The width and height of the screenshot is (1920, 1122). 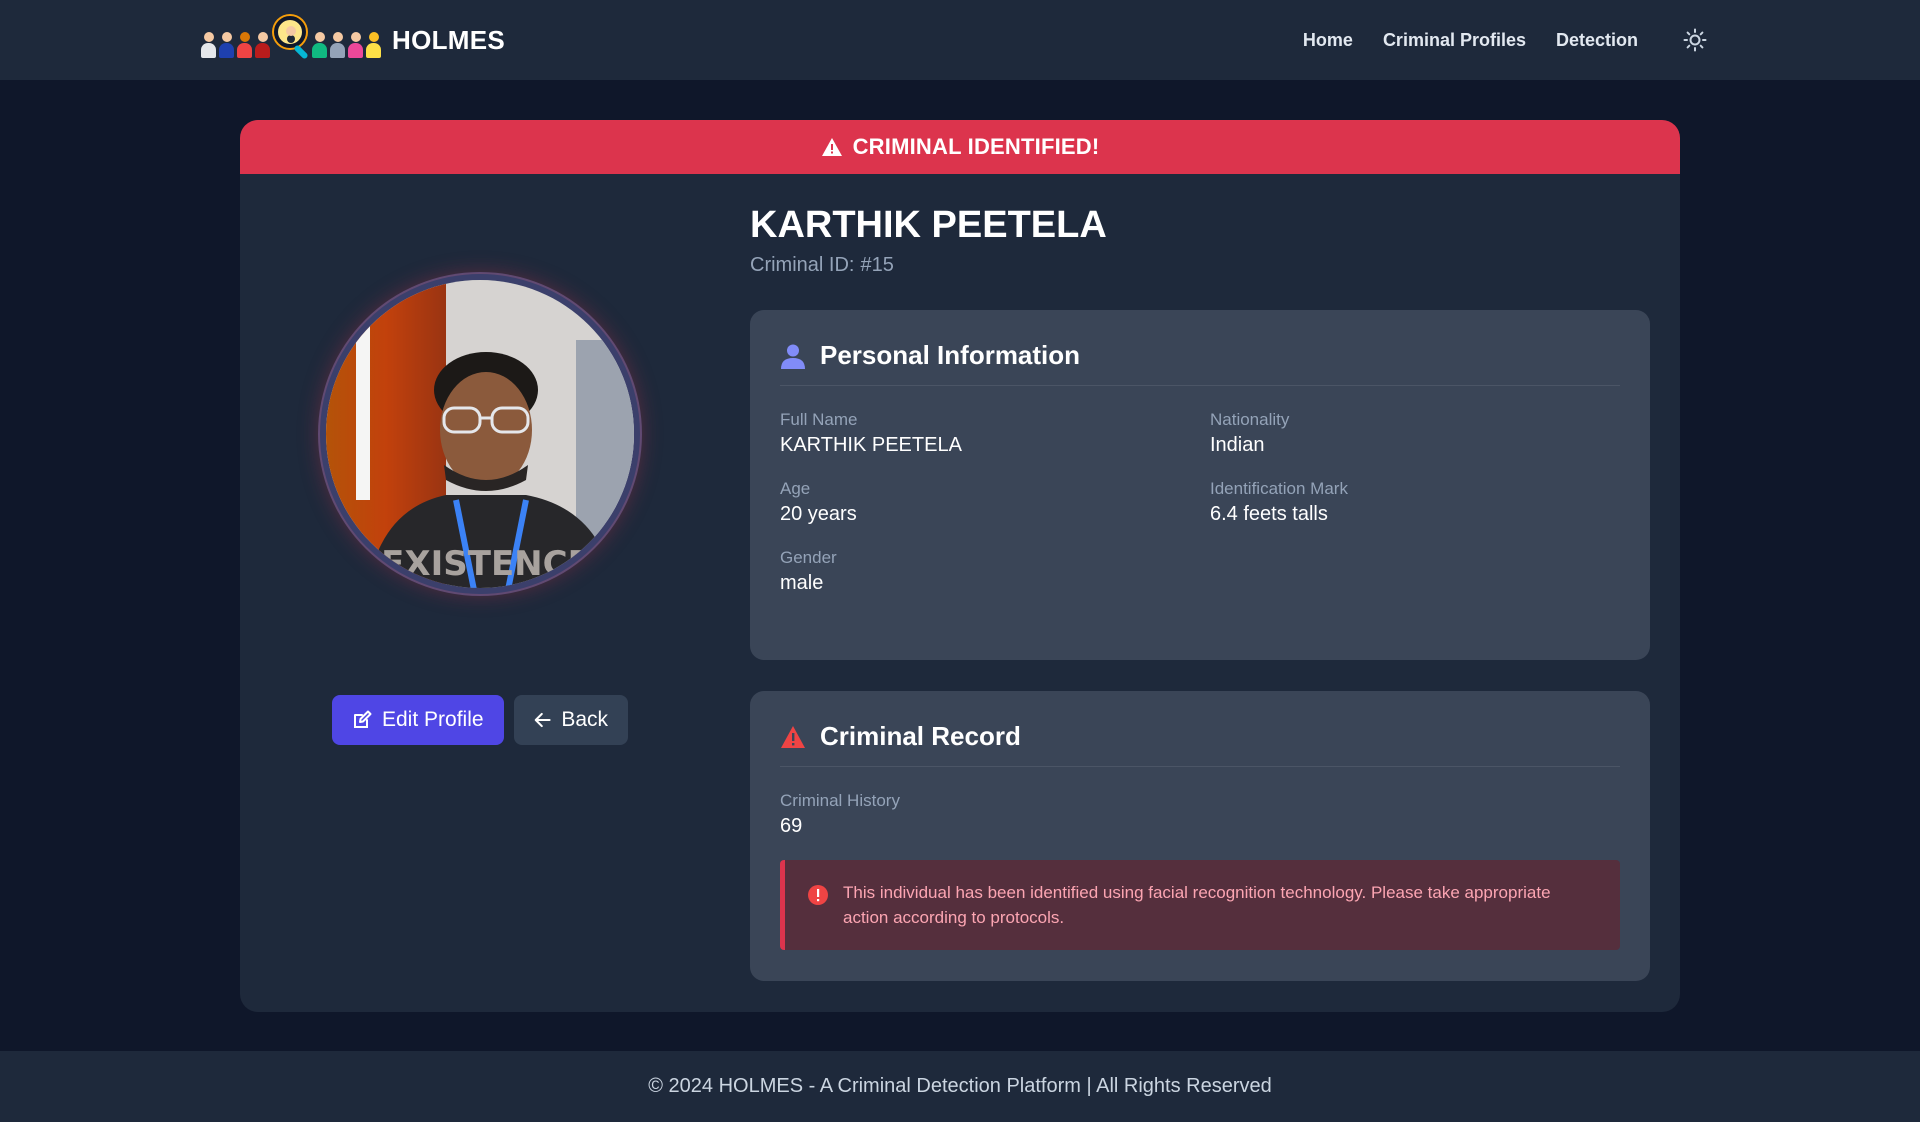 I want to click on field-label: Full Name, so click(x=819, y=419).